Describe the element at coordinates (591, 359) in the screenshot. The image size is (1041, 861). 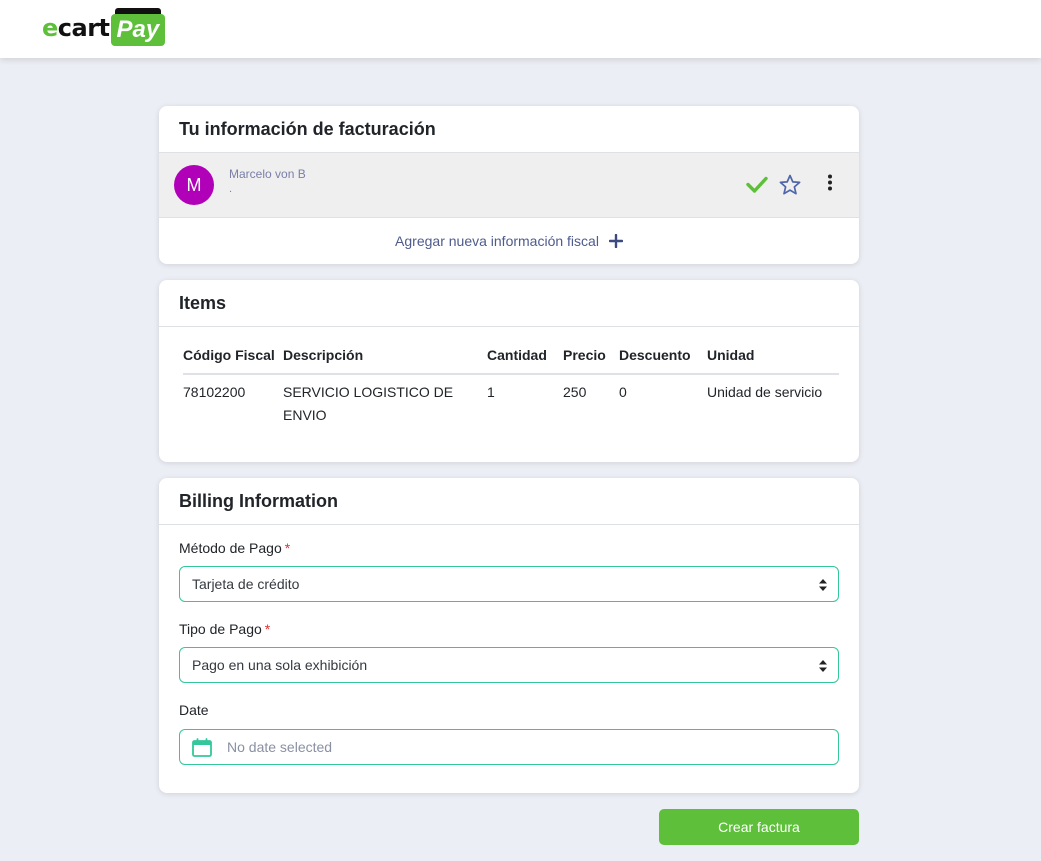
I see `column-header-precio: Precio` at that location.